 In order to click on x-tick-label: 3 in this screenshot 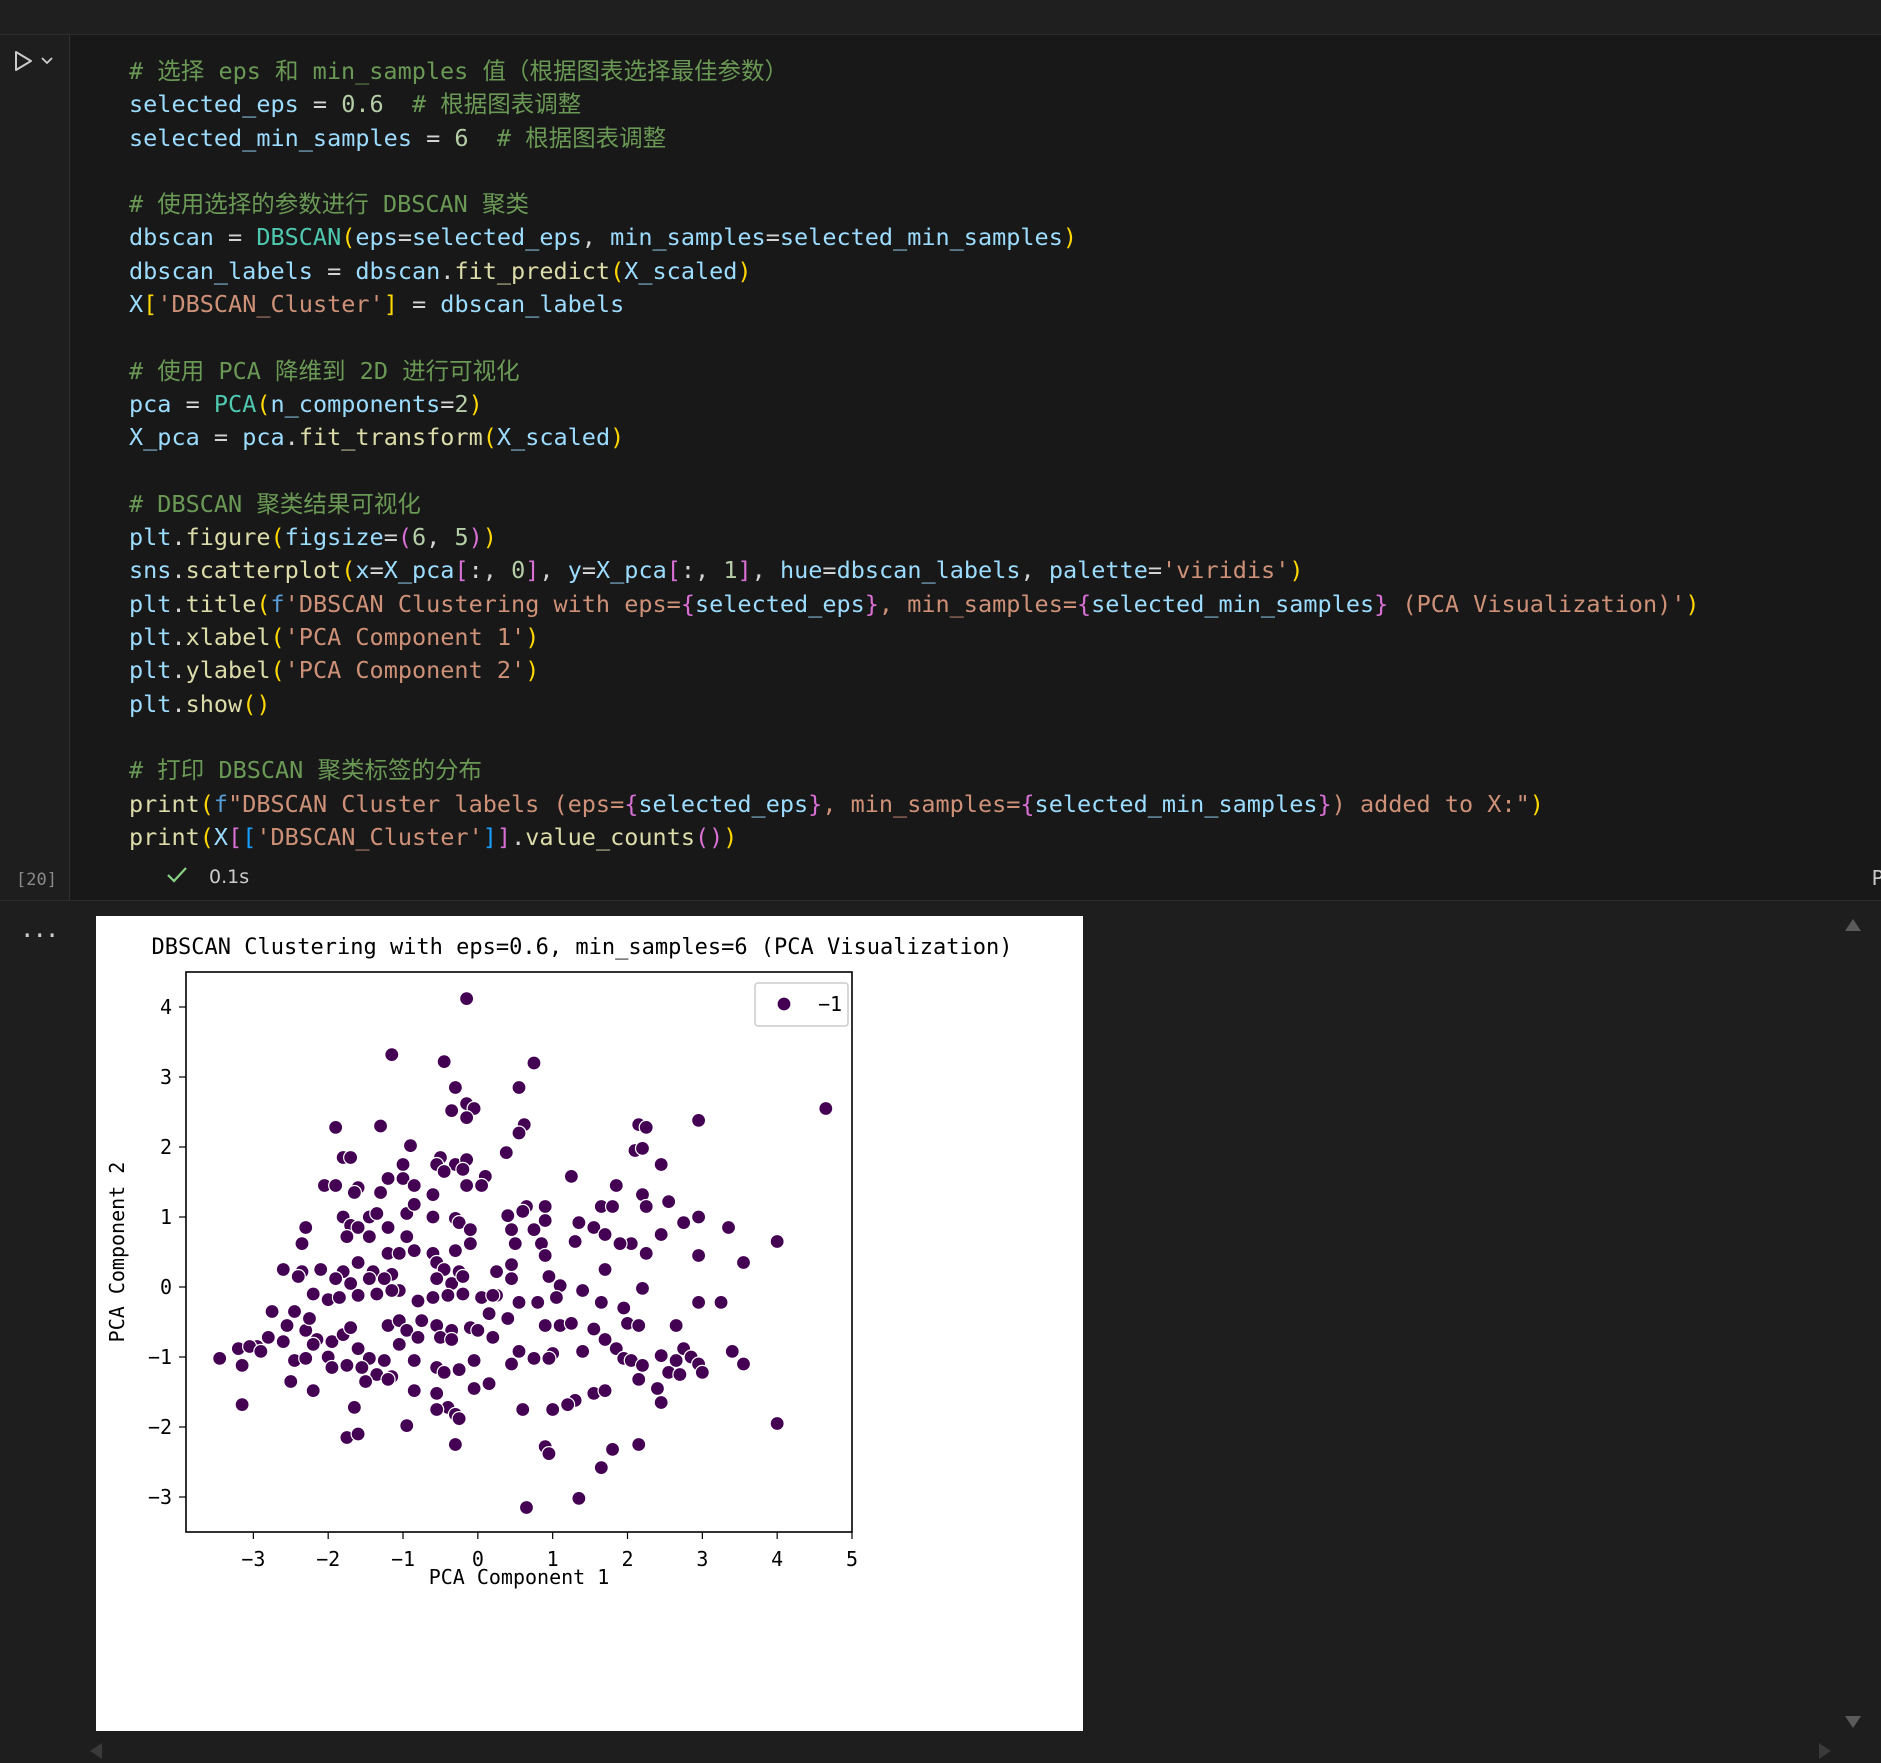, I will do `click(702, 1559)`.